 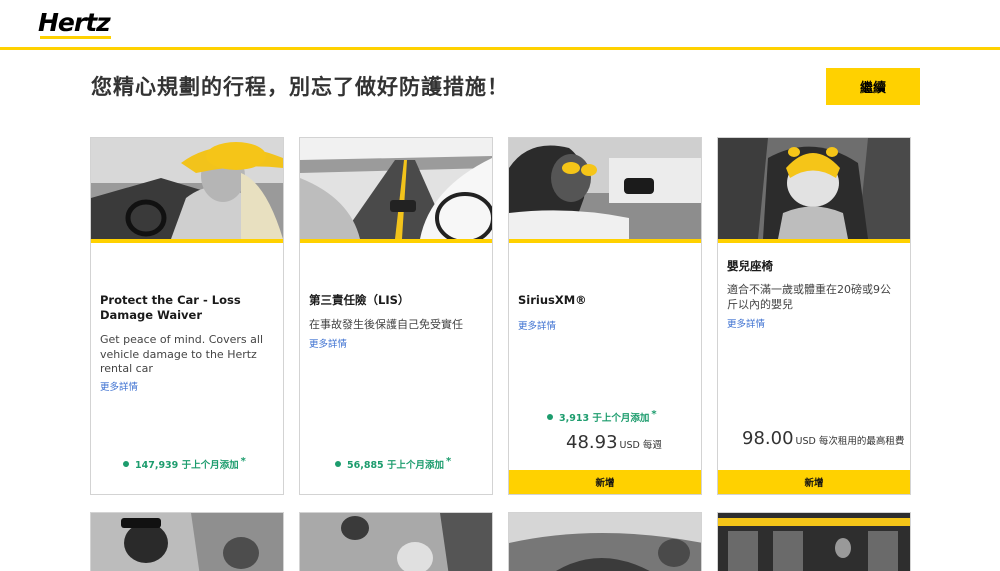 I want to click on road-photo, so click(x=396, y=188).